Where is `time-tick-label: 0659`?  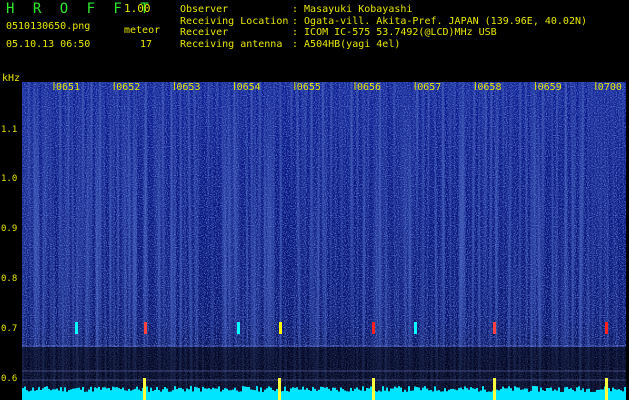 time-tick-label: 0659 is located at coordinates (549, 87).